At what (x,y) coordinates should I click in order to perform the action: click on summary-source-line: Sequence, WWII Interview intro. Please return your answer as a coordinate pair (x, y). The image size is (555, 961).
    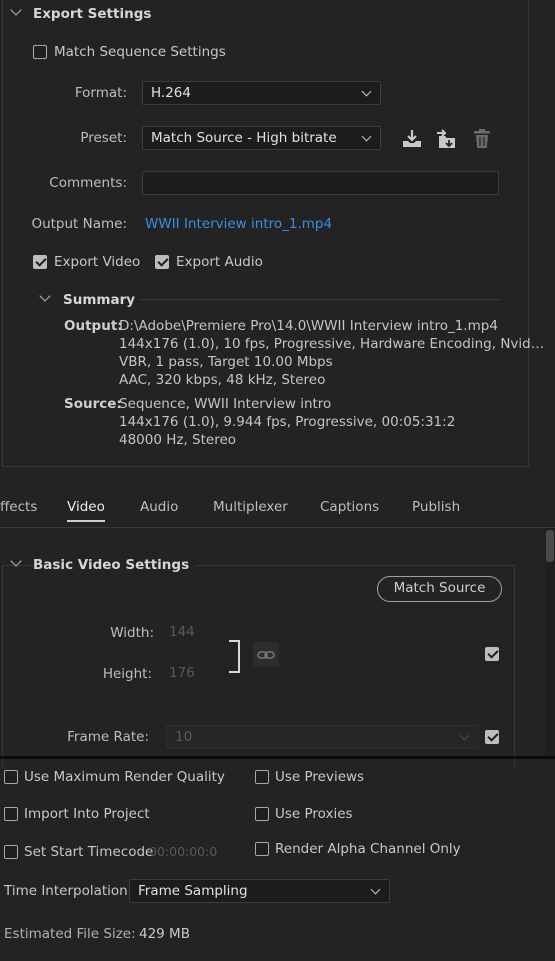
    Looking at the image, I should click on (225, 404).